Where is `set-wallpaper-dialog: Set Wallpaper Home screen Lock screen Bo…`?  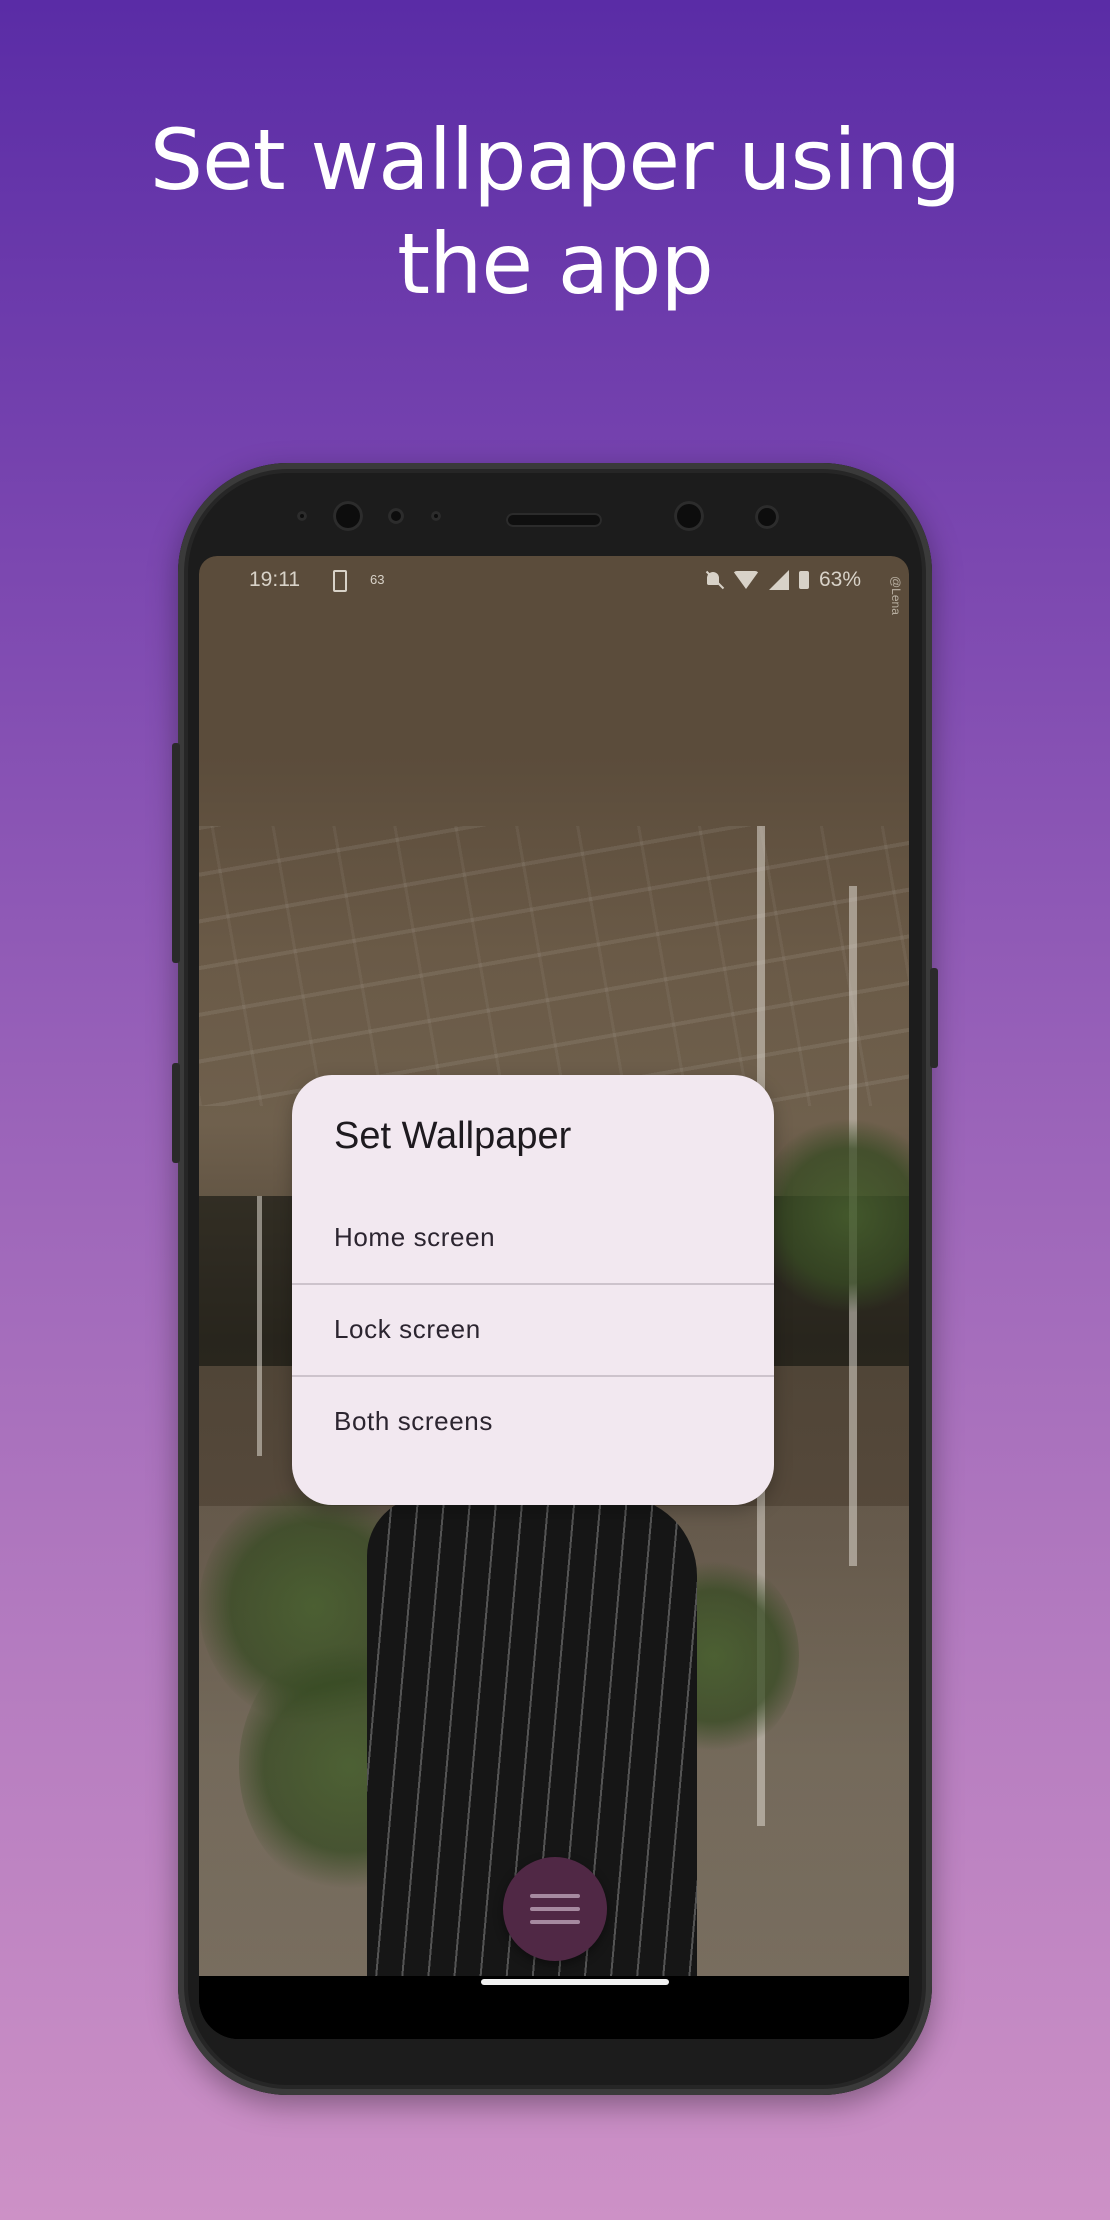
set-wallpaper-dialog: Set Wallpaper Home screen Lock screen Bo… is located at coordinates (533, 1290).